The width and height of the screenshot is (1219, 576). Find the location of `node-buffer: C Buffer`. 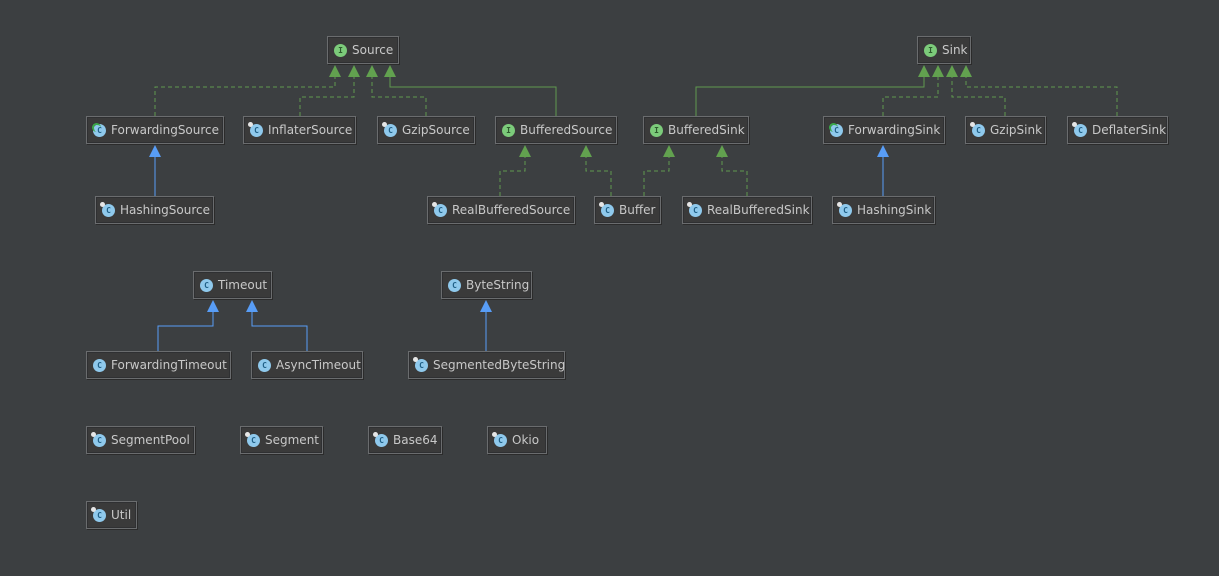

node-buffer: C Buffer is located at coordinates (627, 210).